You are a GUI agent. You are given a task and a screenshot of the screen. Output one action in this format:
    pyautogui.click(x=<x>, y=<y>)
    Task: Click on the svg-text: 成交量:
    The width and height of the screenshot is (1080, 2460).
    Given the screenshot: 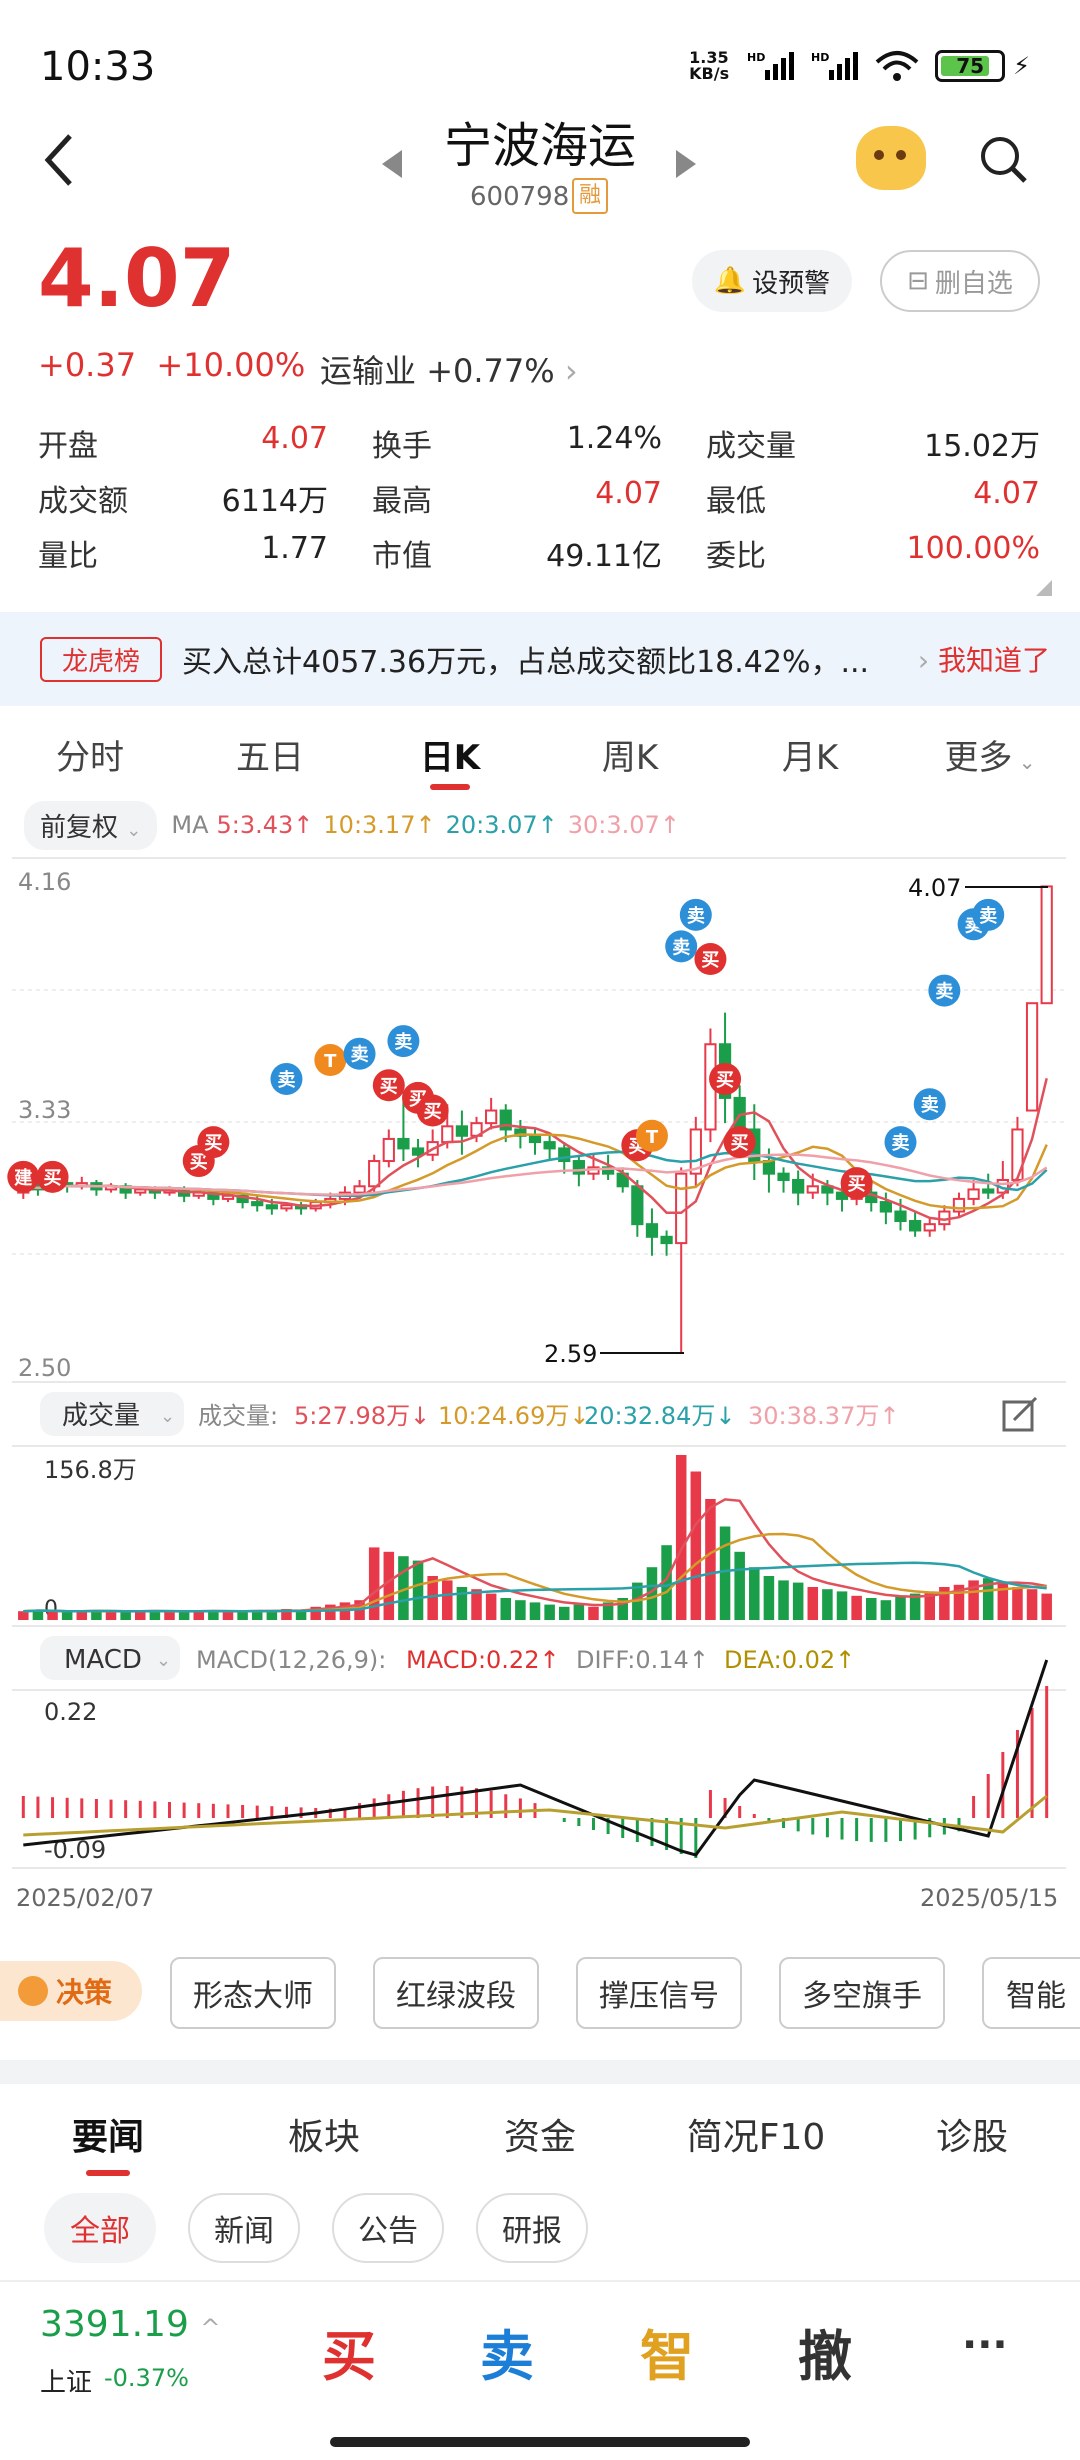 What is the action you would take?
    pyautogui.click(x=238, y=1416)
    